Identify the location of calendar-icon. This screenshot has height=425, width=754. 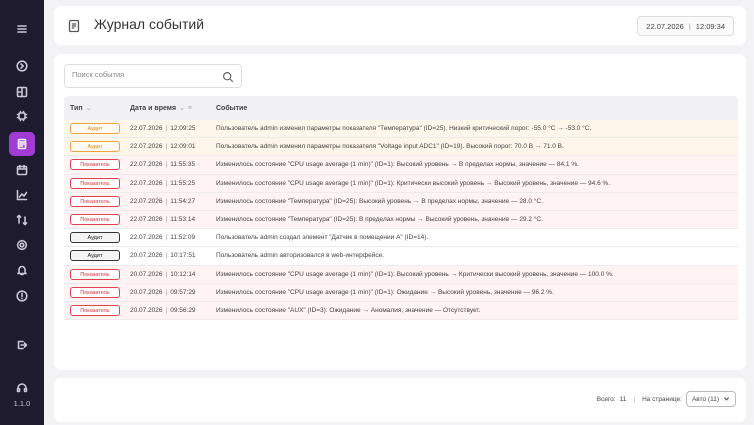
(22, 170).